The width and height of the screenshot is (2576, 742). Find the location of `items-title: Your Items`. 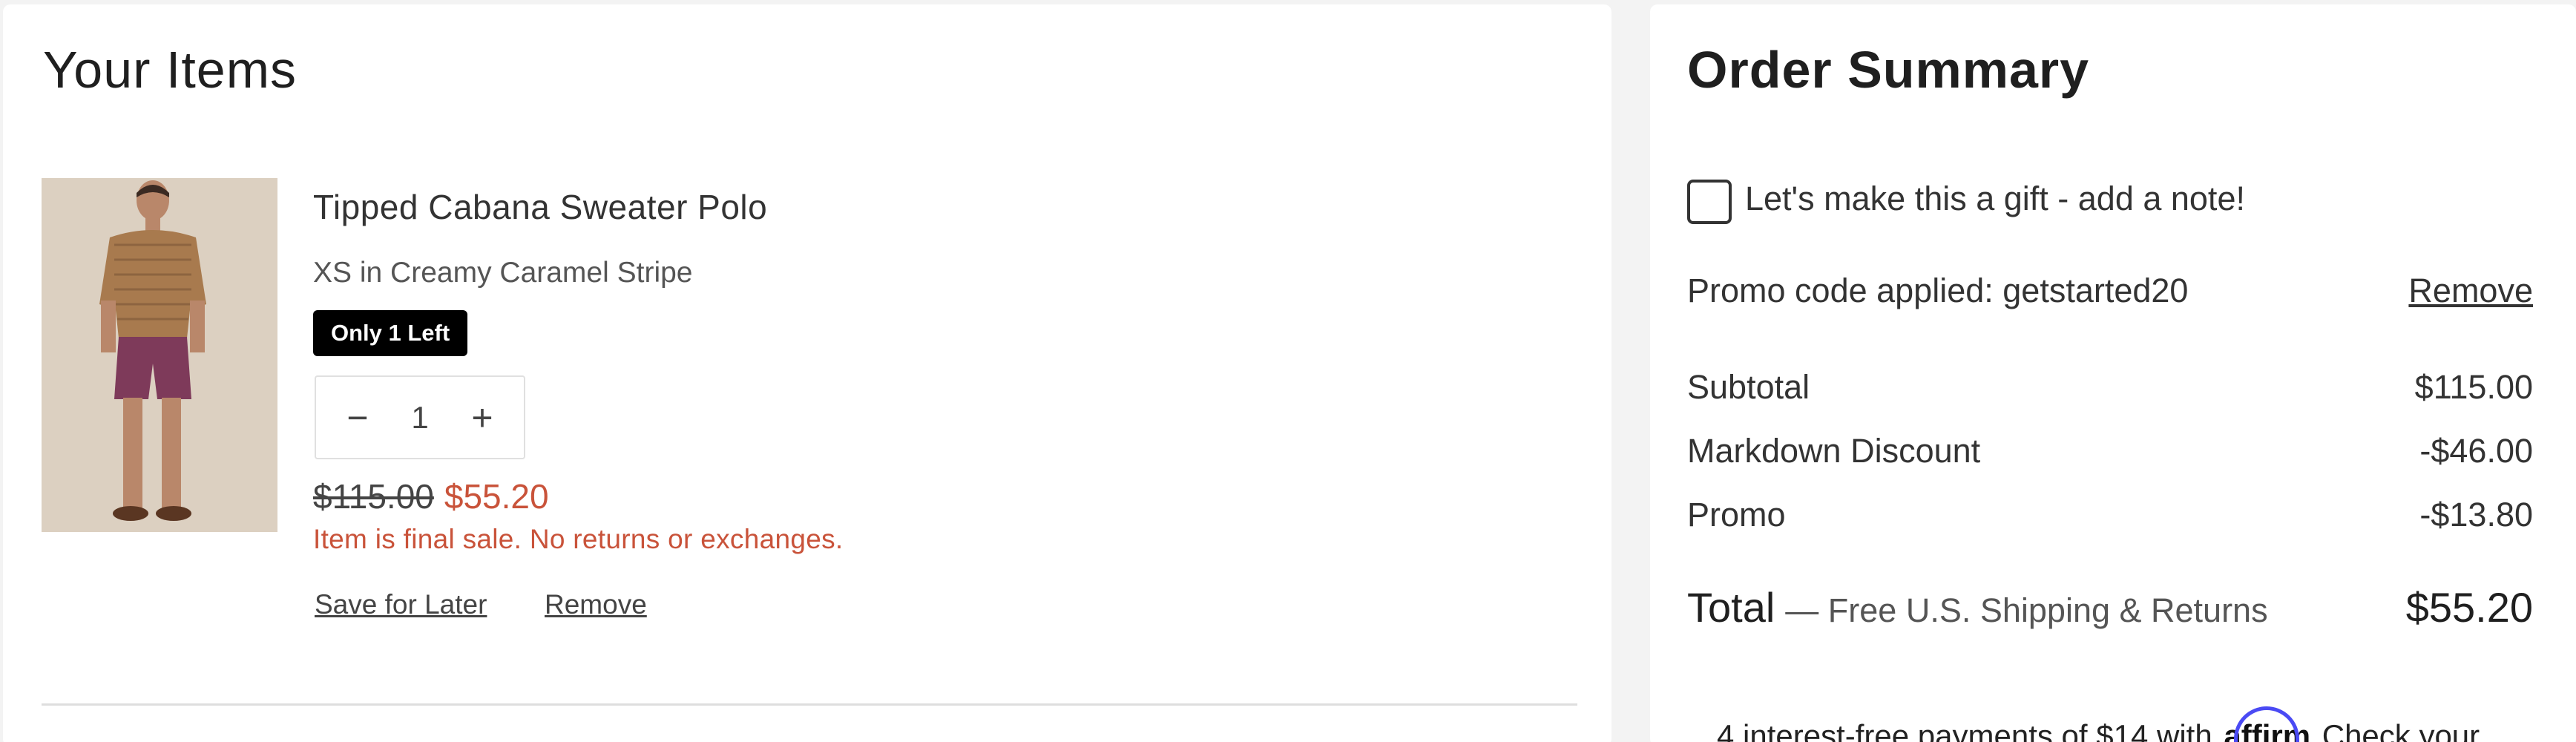

items-title: Your Items is located at coordinates (170, 70).